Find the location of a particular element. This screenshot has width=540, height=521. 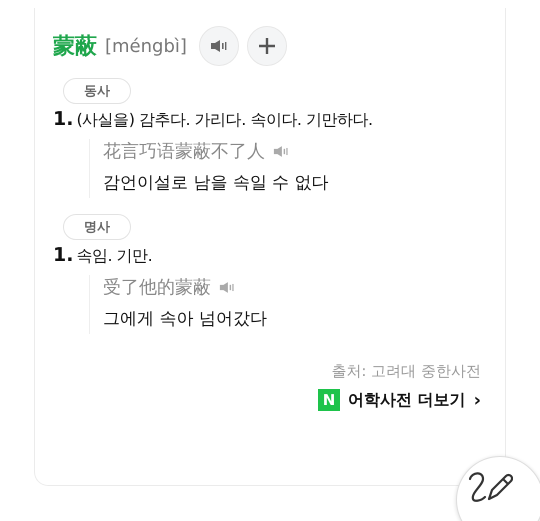

definition-text: (사실을) 감추다. 가리다. 속이다. 기만하다. is located at coordinates (224, 120).